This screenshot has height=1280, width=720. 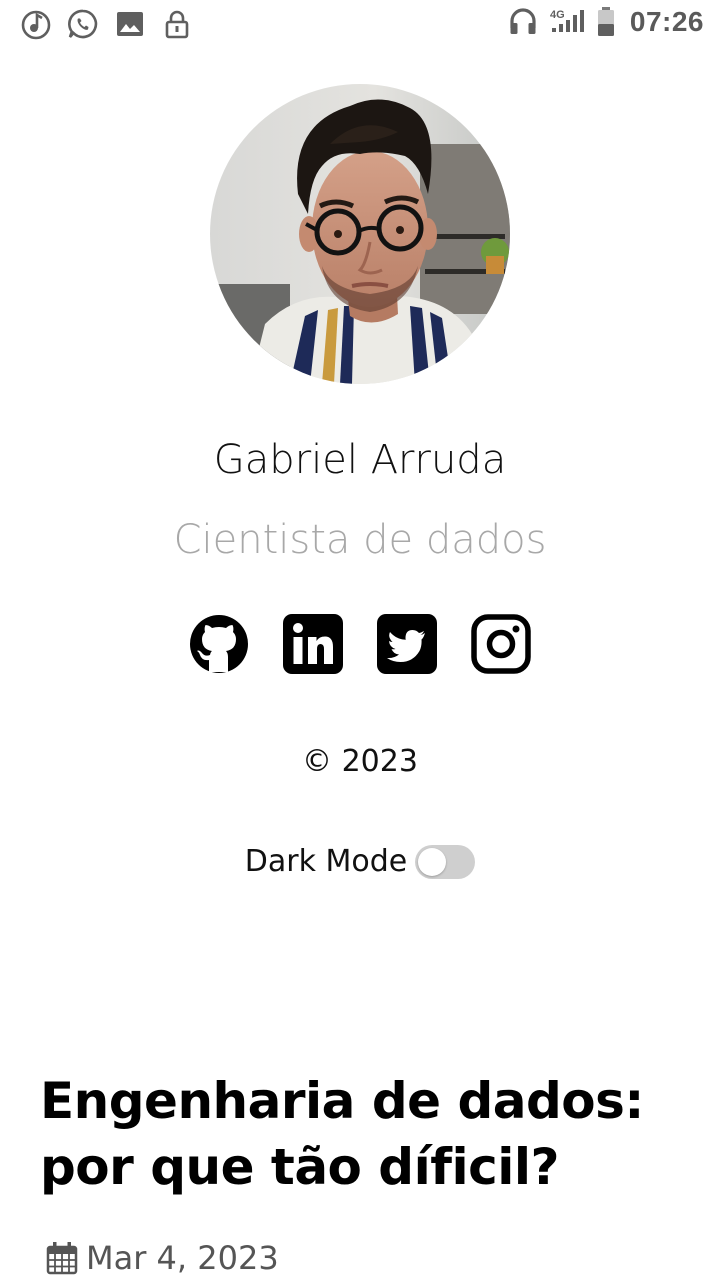 I want to click on instagram-link, so click(x=501, y=644).